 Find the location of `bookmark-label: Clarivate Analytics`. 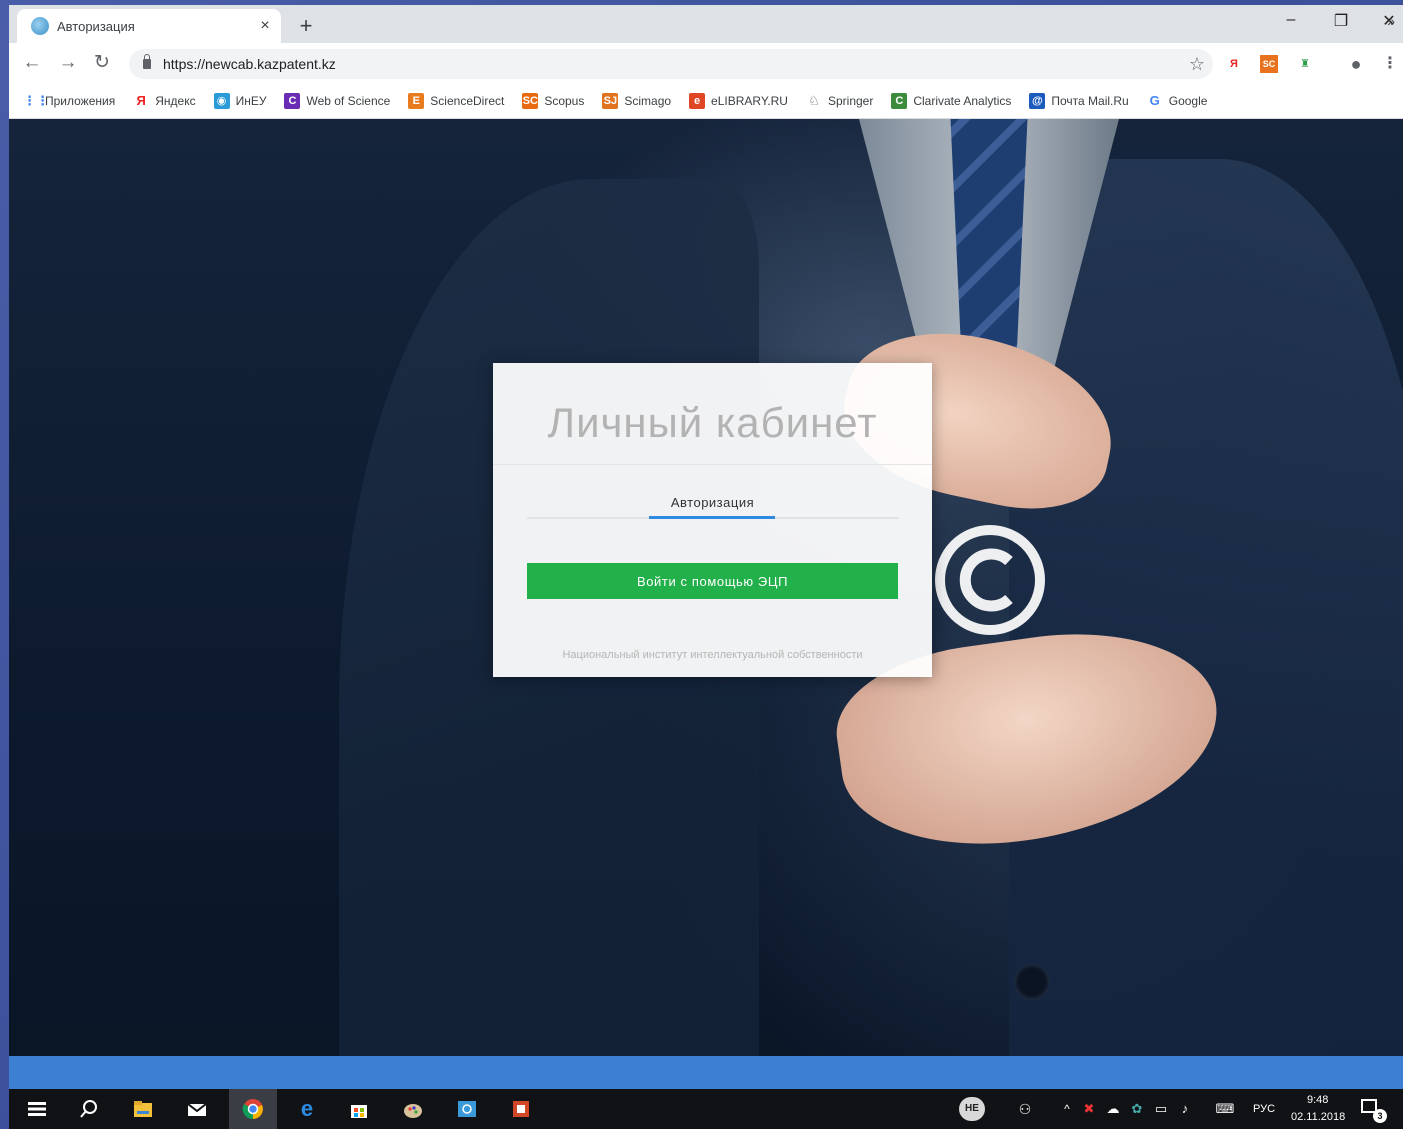

bookmark-label: Clarivate Analytics is located at coordinates (962, 100).